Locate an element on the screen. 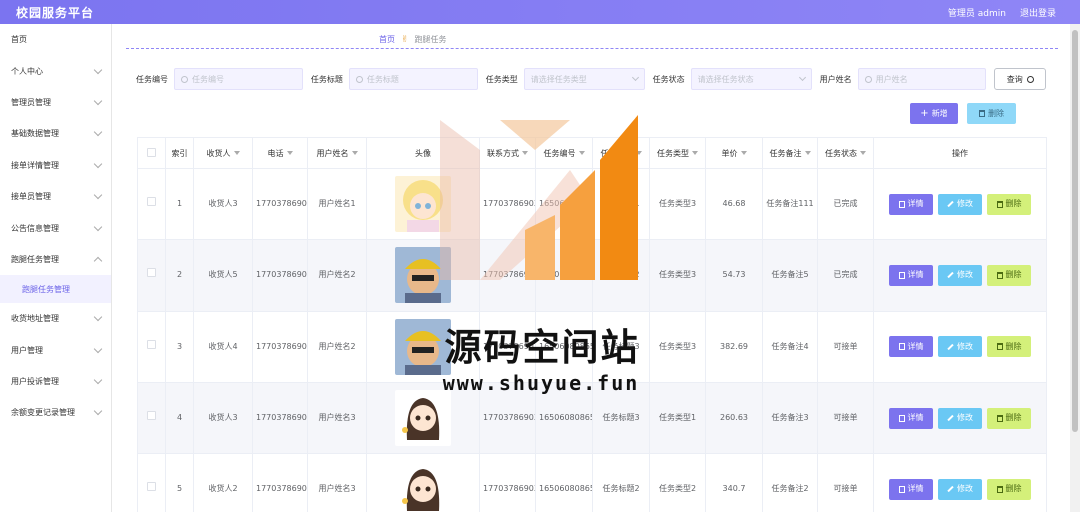 The image size is (1080, 512). sidebar-item-label: 收货地址管理 is located at coordinates (35, 319).